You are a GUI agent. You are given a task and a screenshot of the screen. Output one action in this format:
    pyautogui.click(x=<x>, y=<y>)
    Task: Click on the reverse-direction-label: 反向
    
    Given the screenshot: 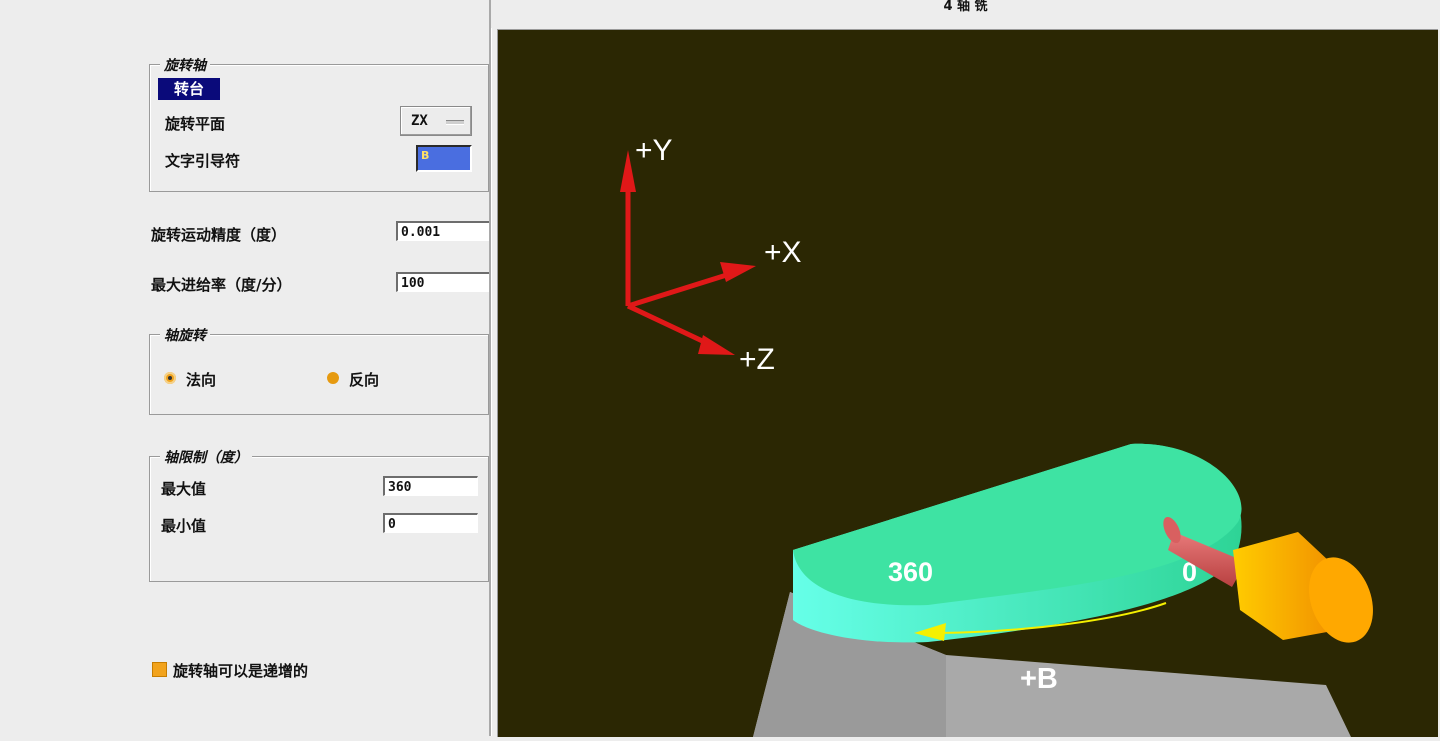 What is the action you would take?
    pyautogui.click(x=364, y=380)
    